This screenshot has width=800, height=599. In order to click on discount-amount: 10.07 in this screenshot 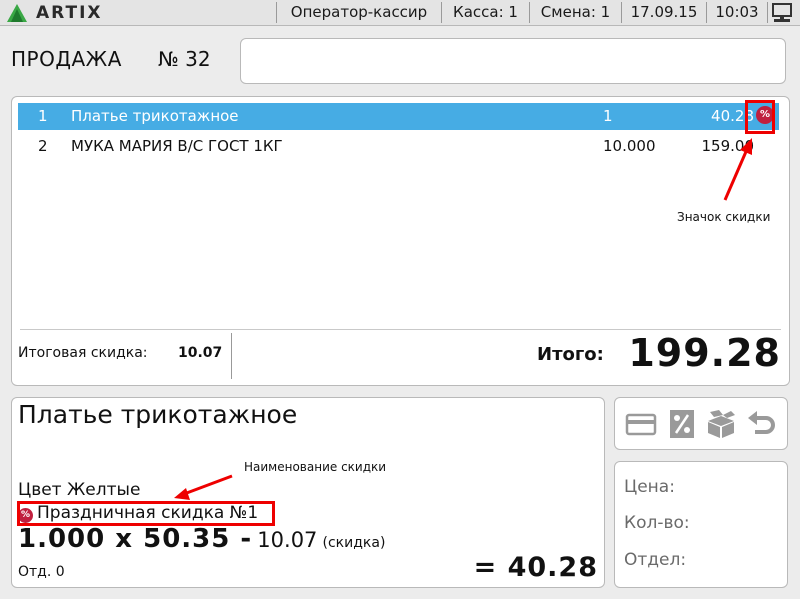, I will do `click(287, 540)`.